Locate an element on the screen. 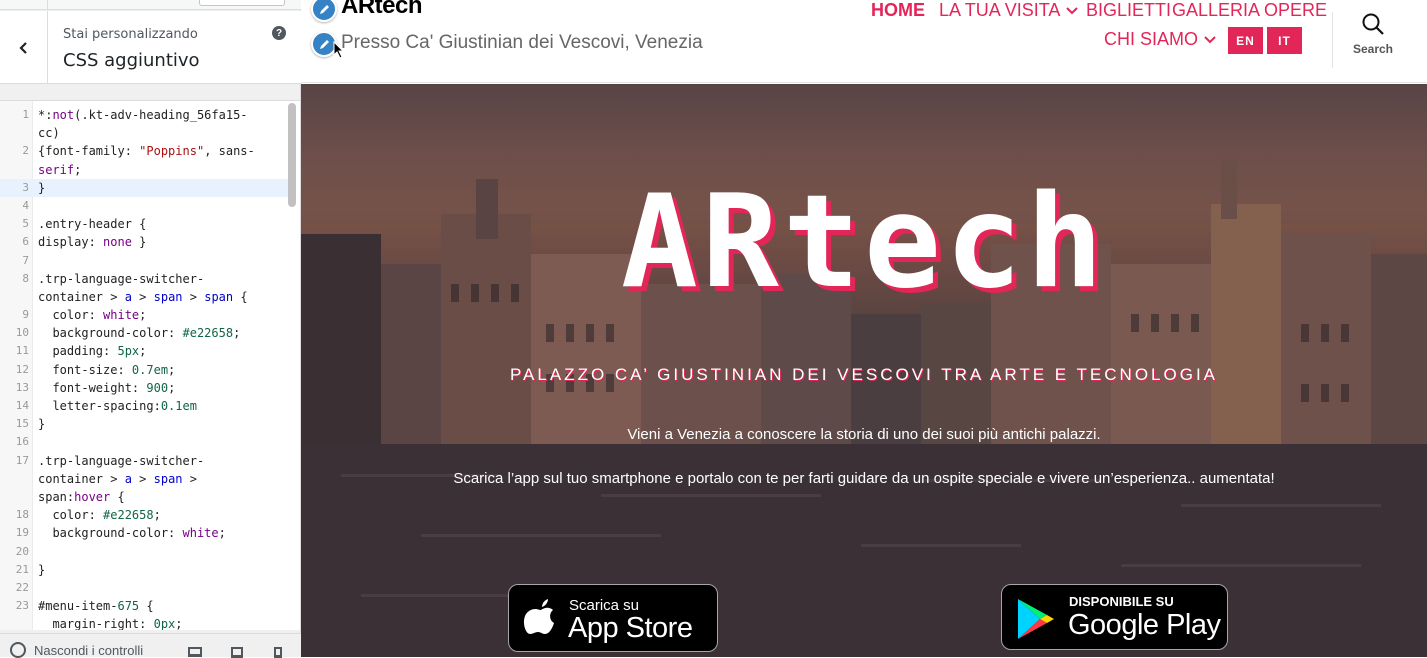 Image resolution: width=1427 pixels, height=658 pixels. back-button is located at coordinates (24, 47).